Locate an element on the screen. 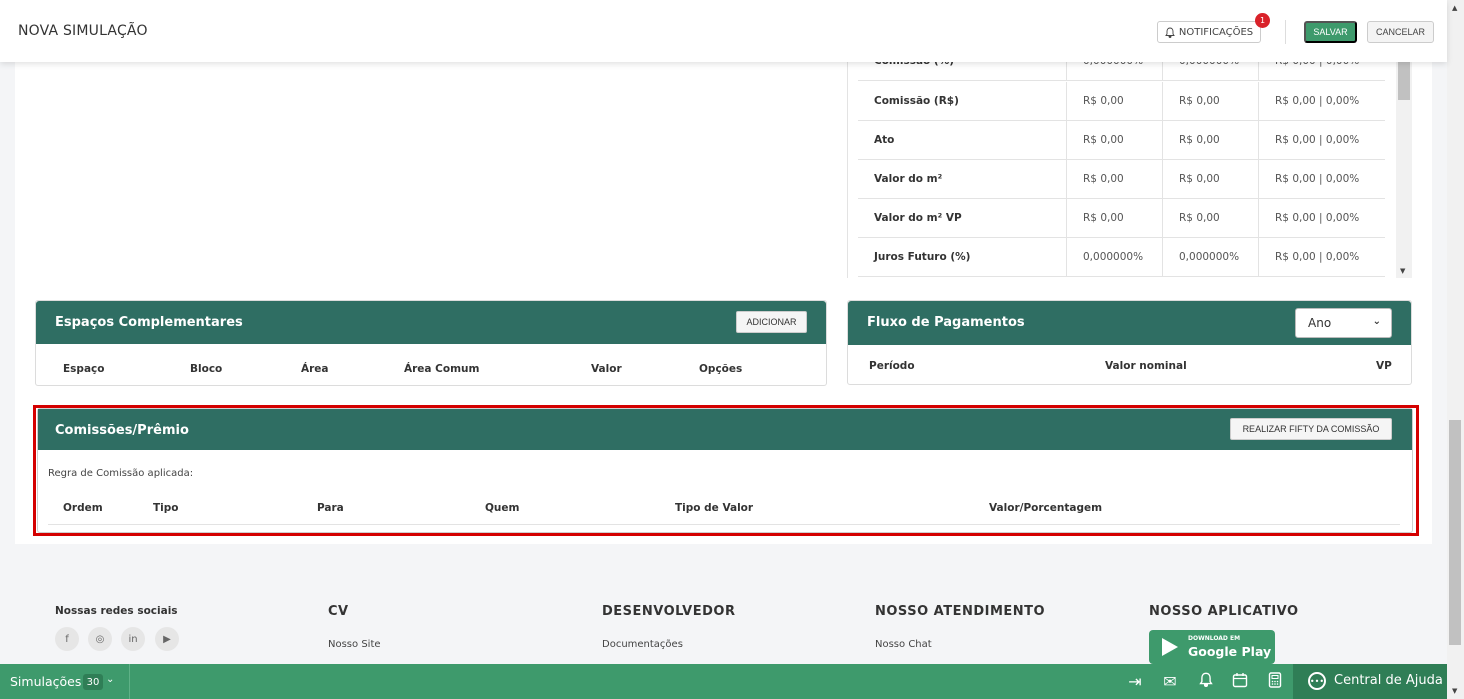  page-scroll-thumb is located at coordinates (1455, 532).